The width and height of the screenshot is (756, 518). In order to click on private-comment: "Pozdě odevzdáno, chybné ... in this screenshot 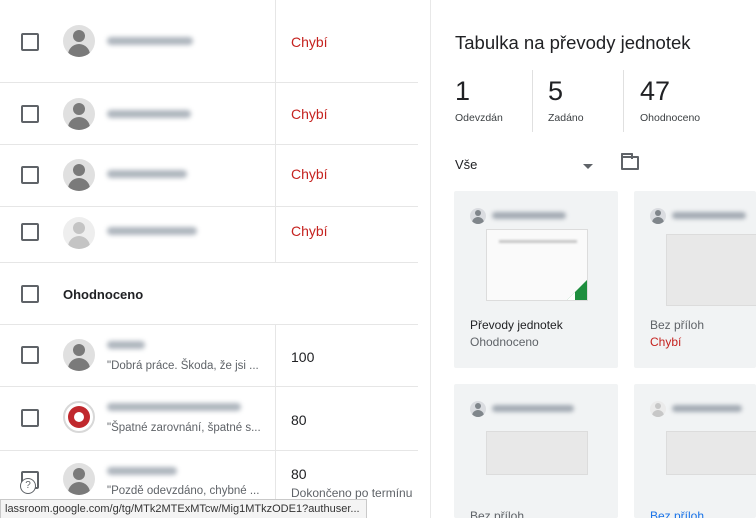, I will do `click(183, 491)`.